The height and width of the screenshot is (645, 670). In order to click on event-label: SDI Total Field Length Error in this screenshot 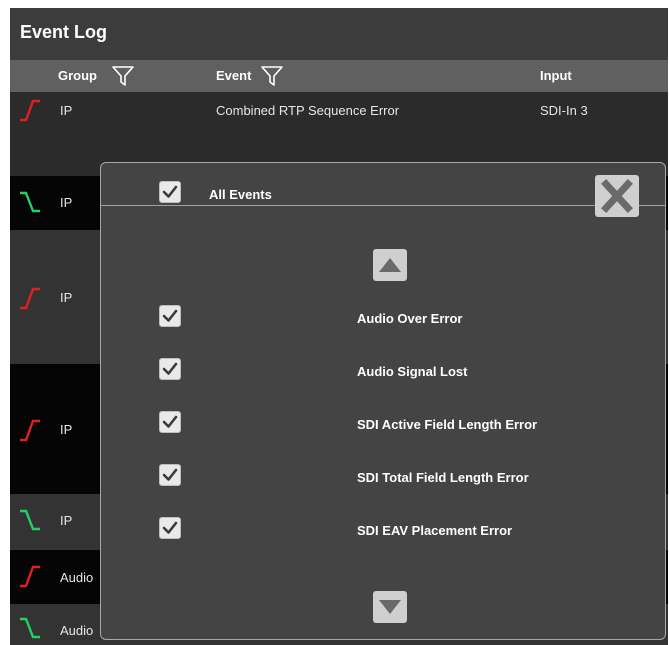, I will do `click(443, 477)`.